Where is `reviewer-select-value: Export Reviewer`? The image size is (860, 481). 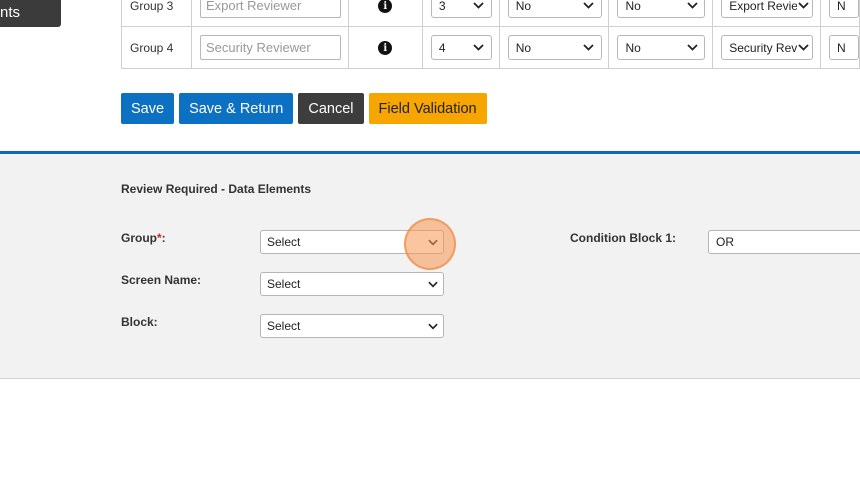 reviewer-select-value: Export Reviewer is located at coordinates (763, 6).